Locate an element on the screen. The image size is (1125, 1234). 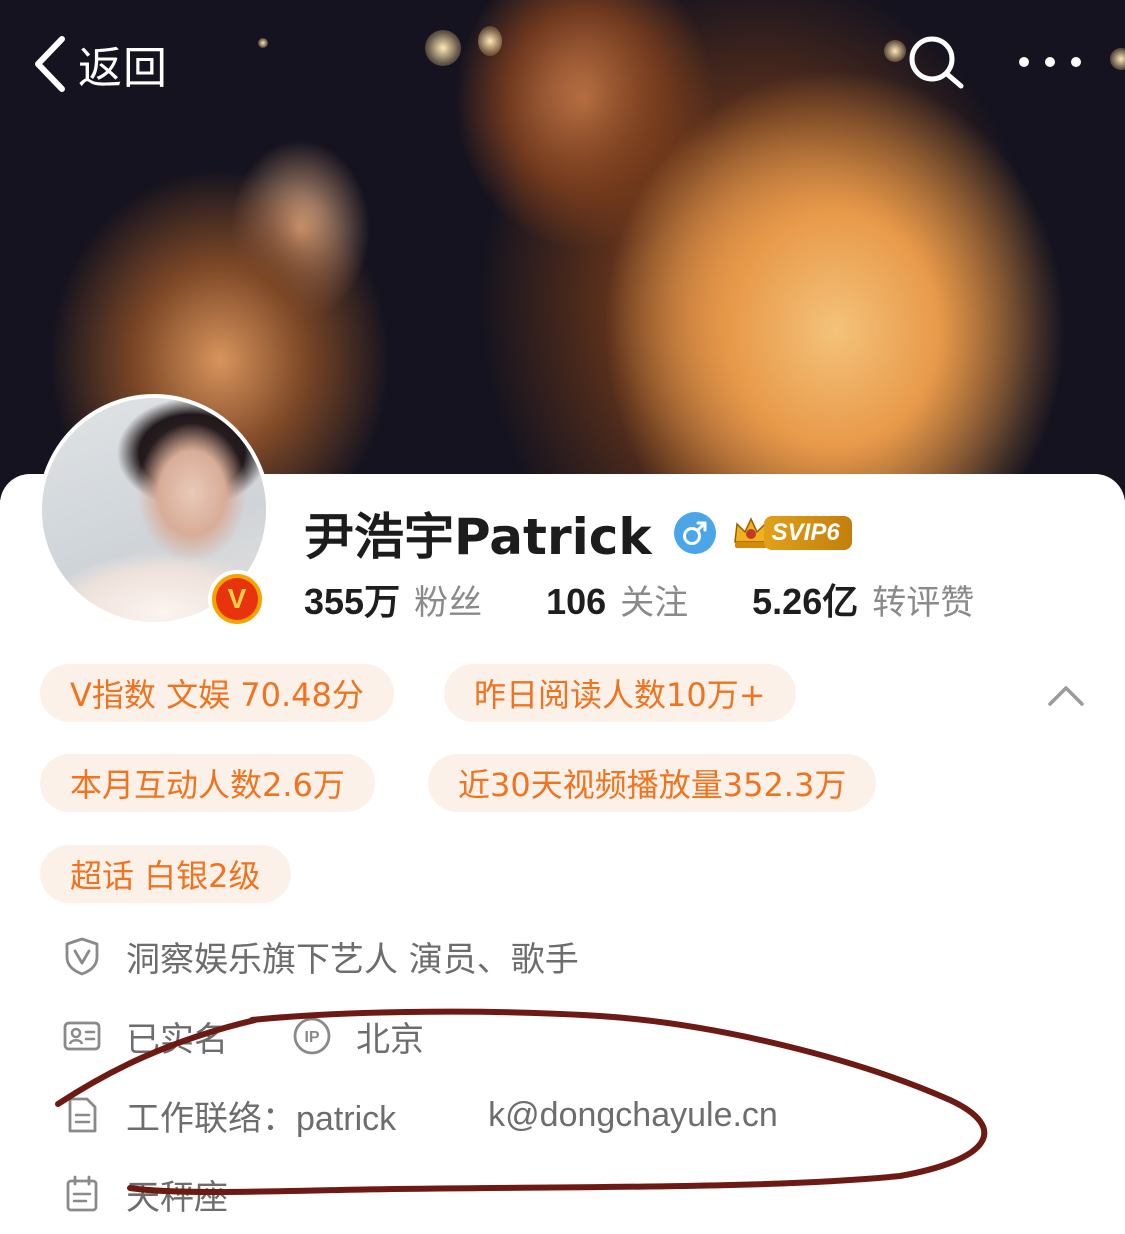
following-stat: 106 关注 is located at coordinates (617, 599).